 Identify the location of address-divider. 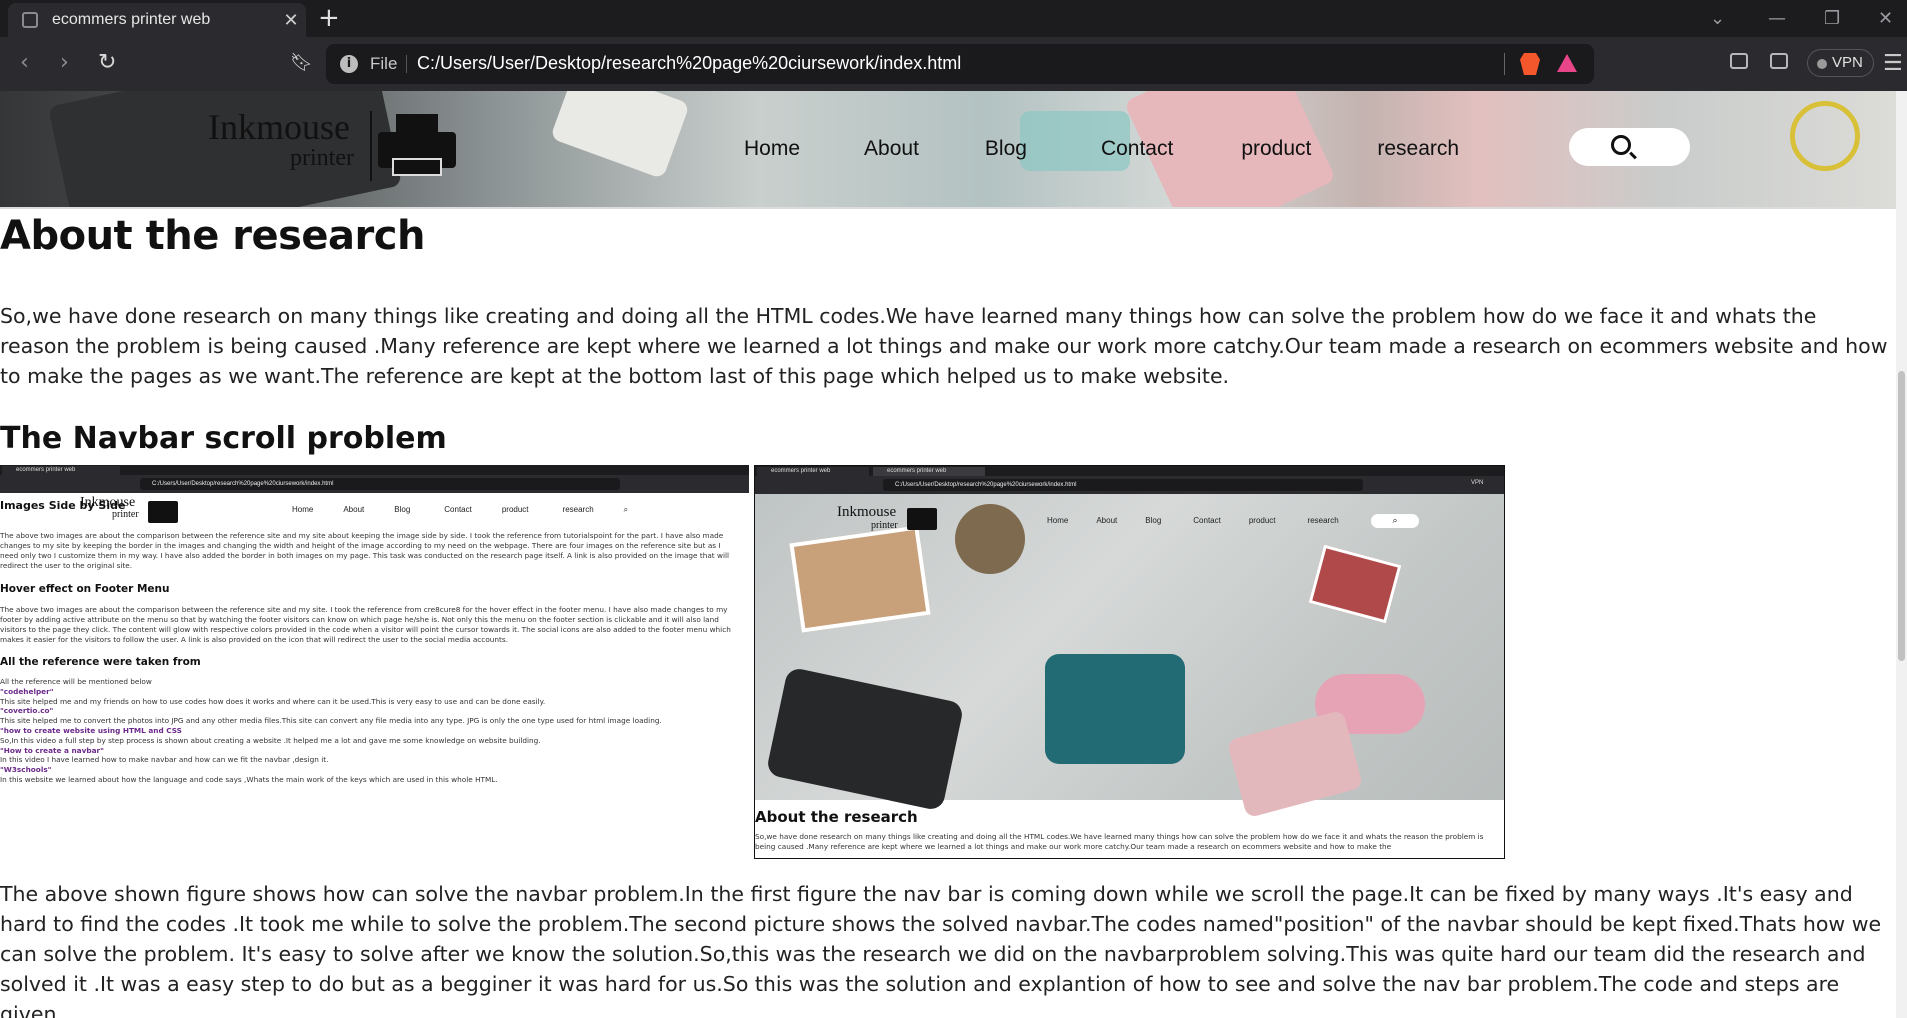
(1504, 64).